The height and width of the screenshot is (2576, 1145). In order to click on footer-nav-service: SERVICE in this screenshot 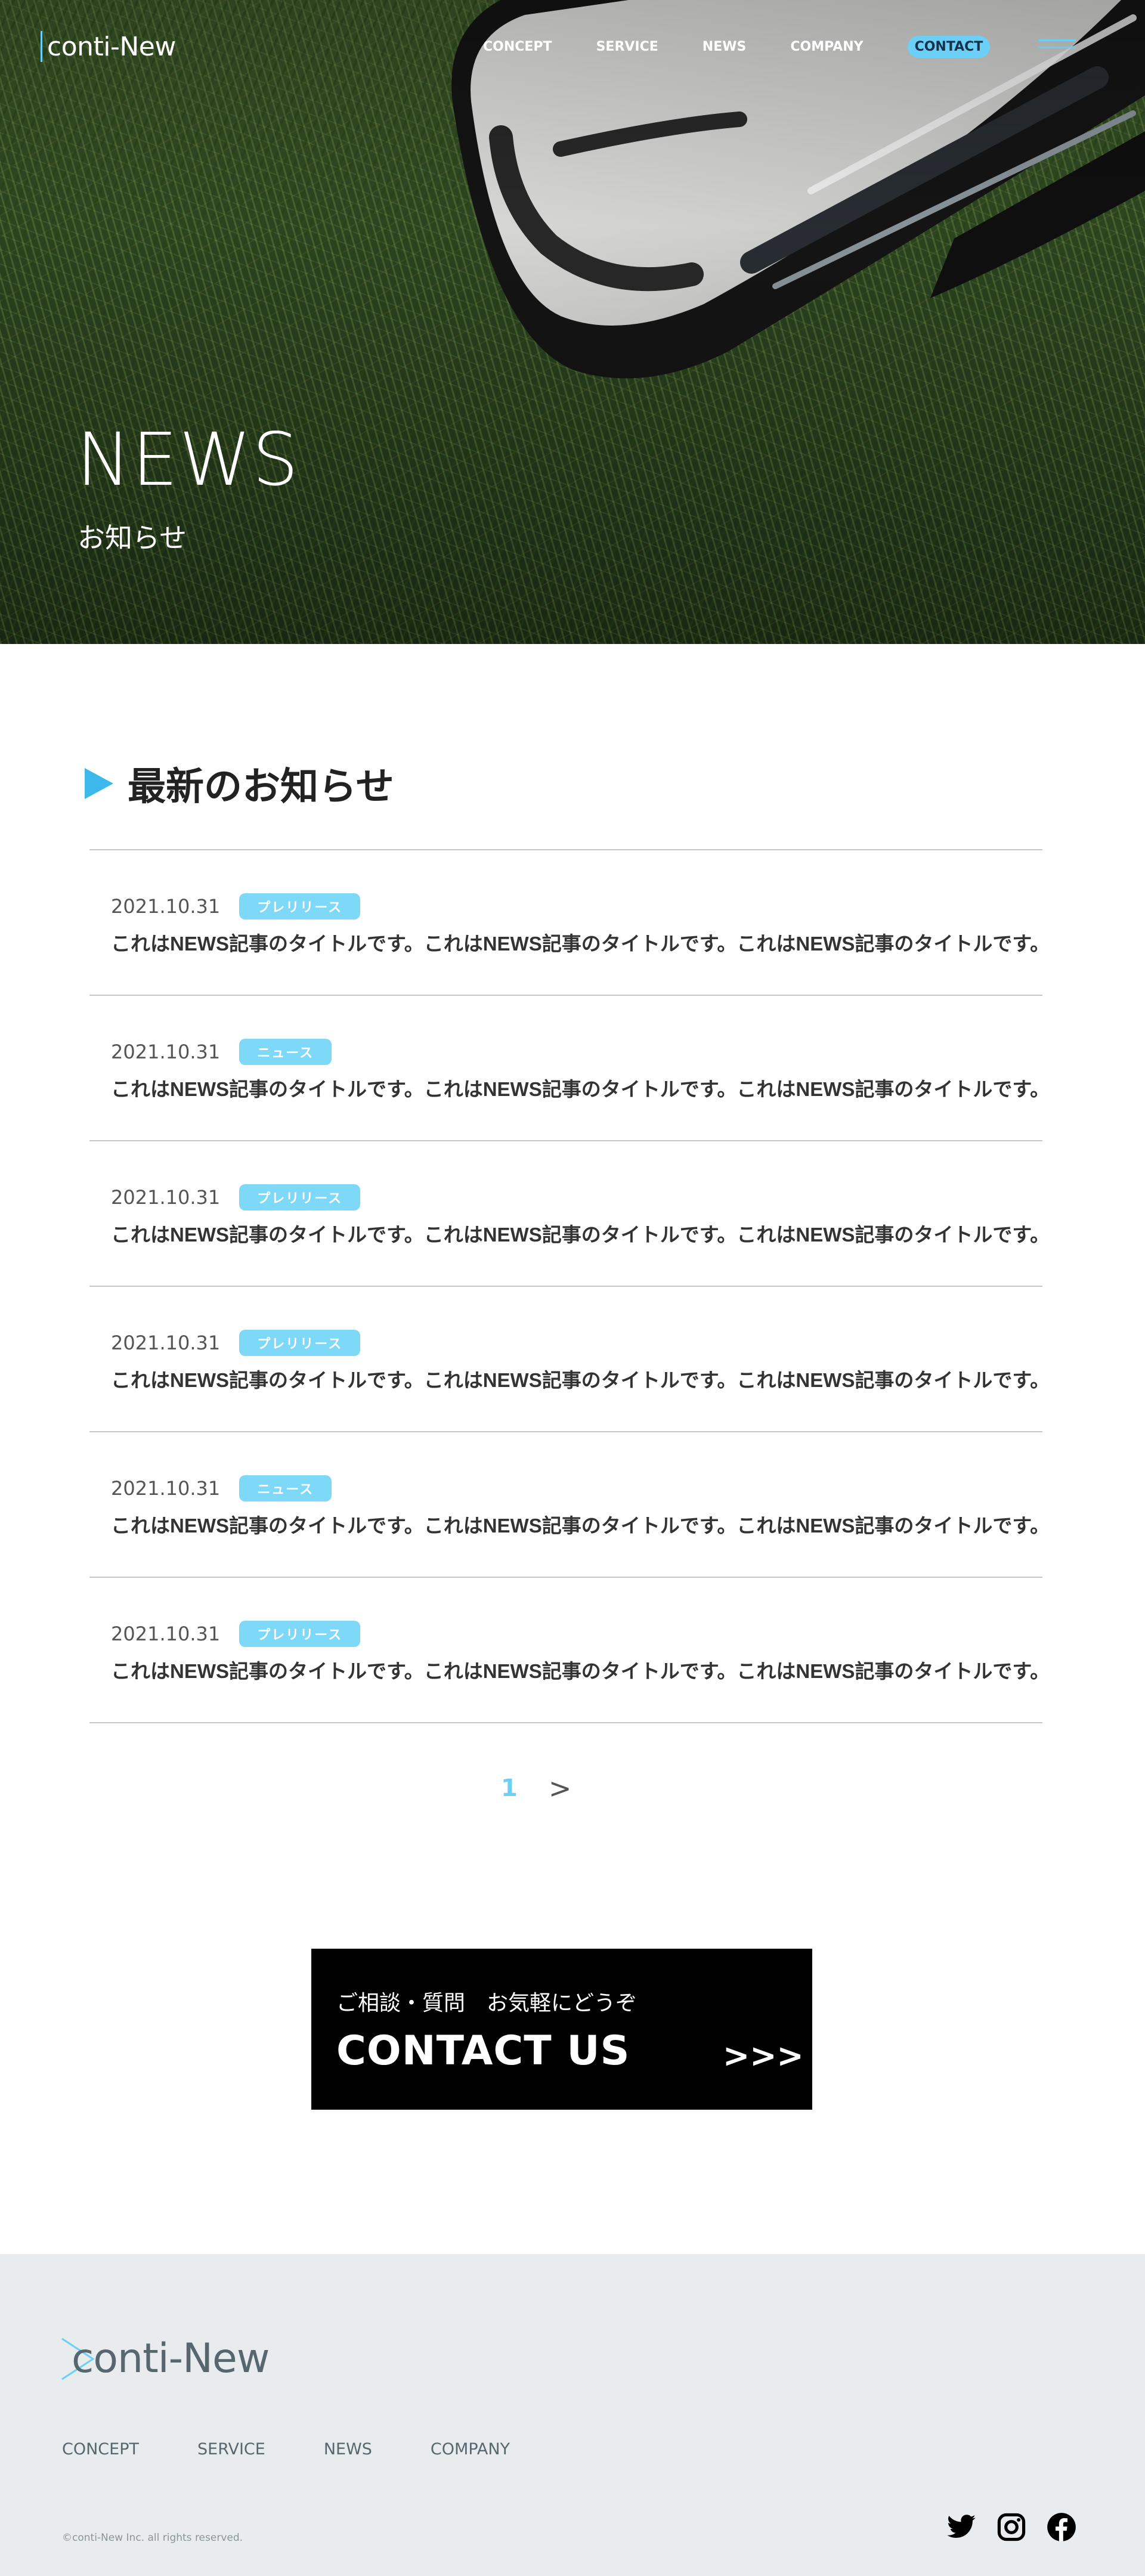, I will do `click(231, 2450)`.